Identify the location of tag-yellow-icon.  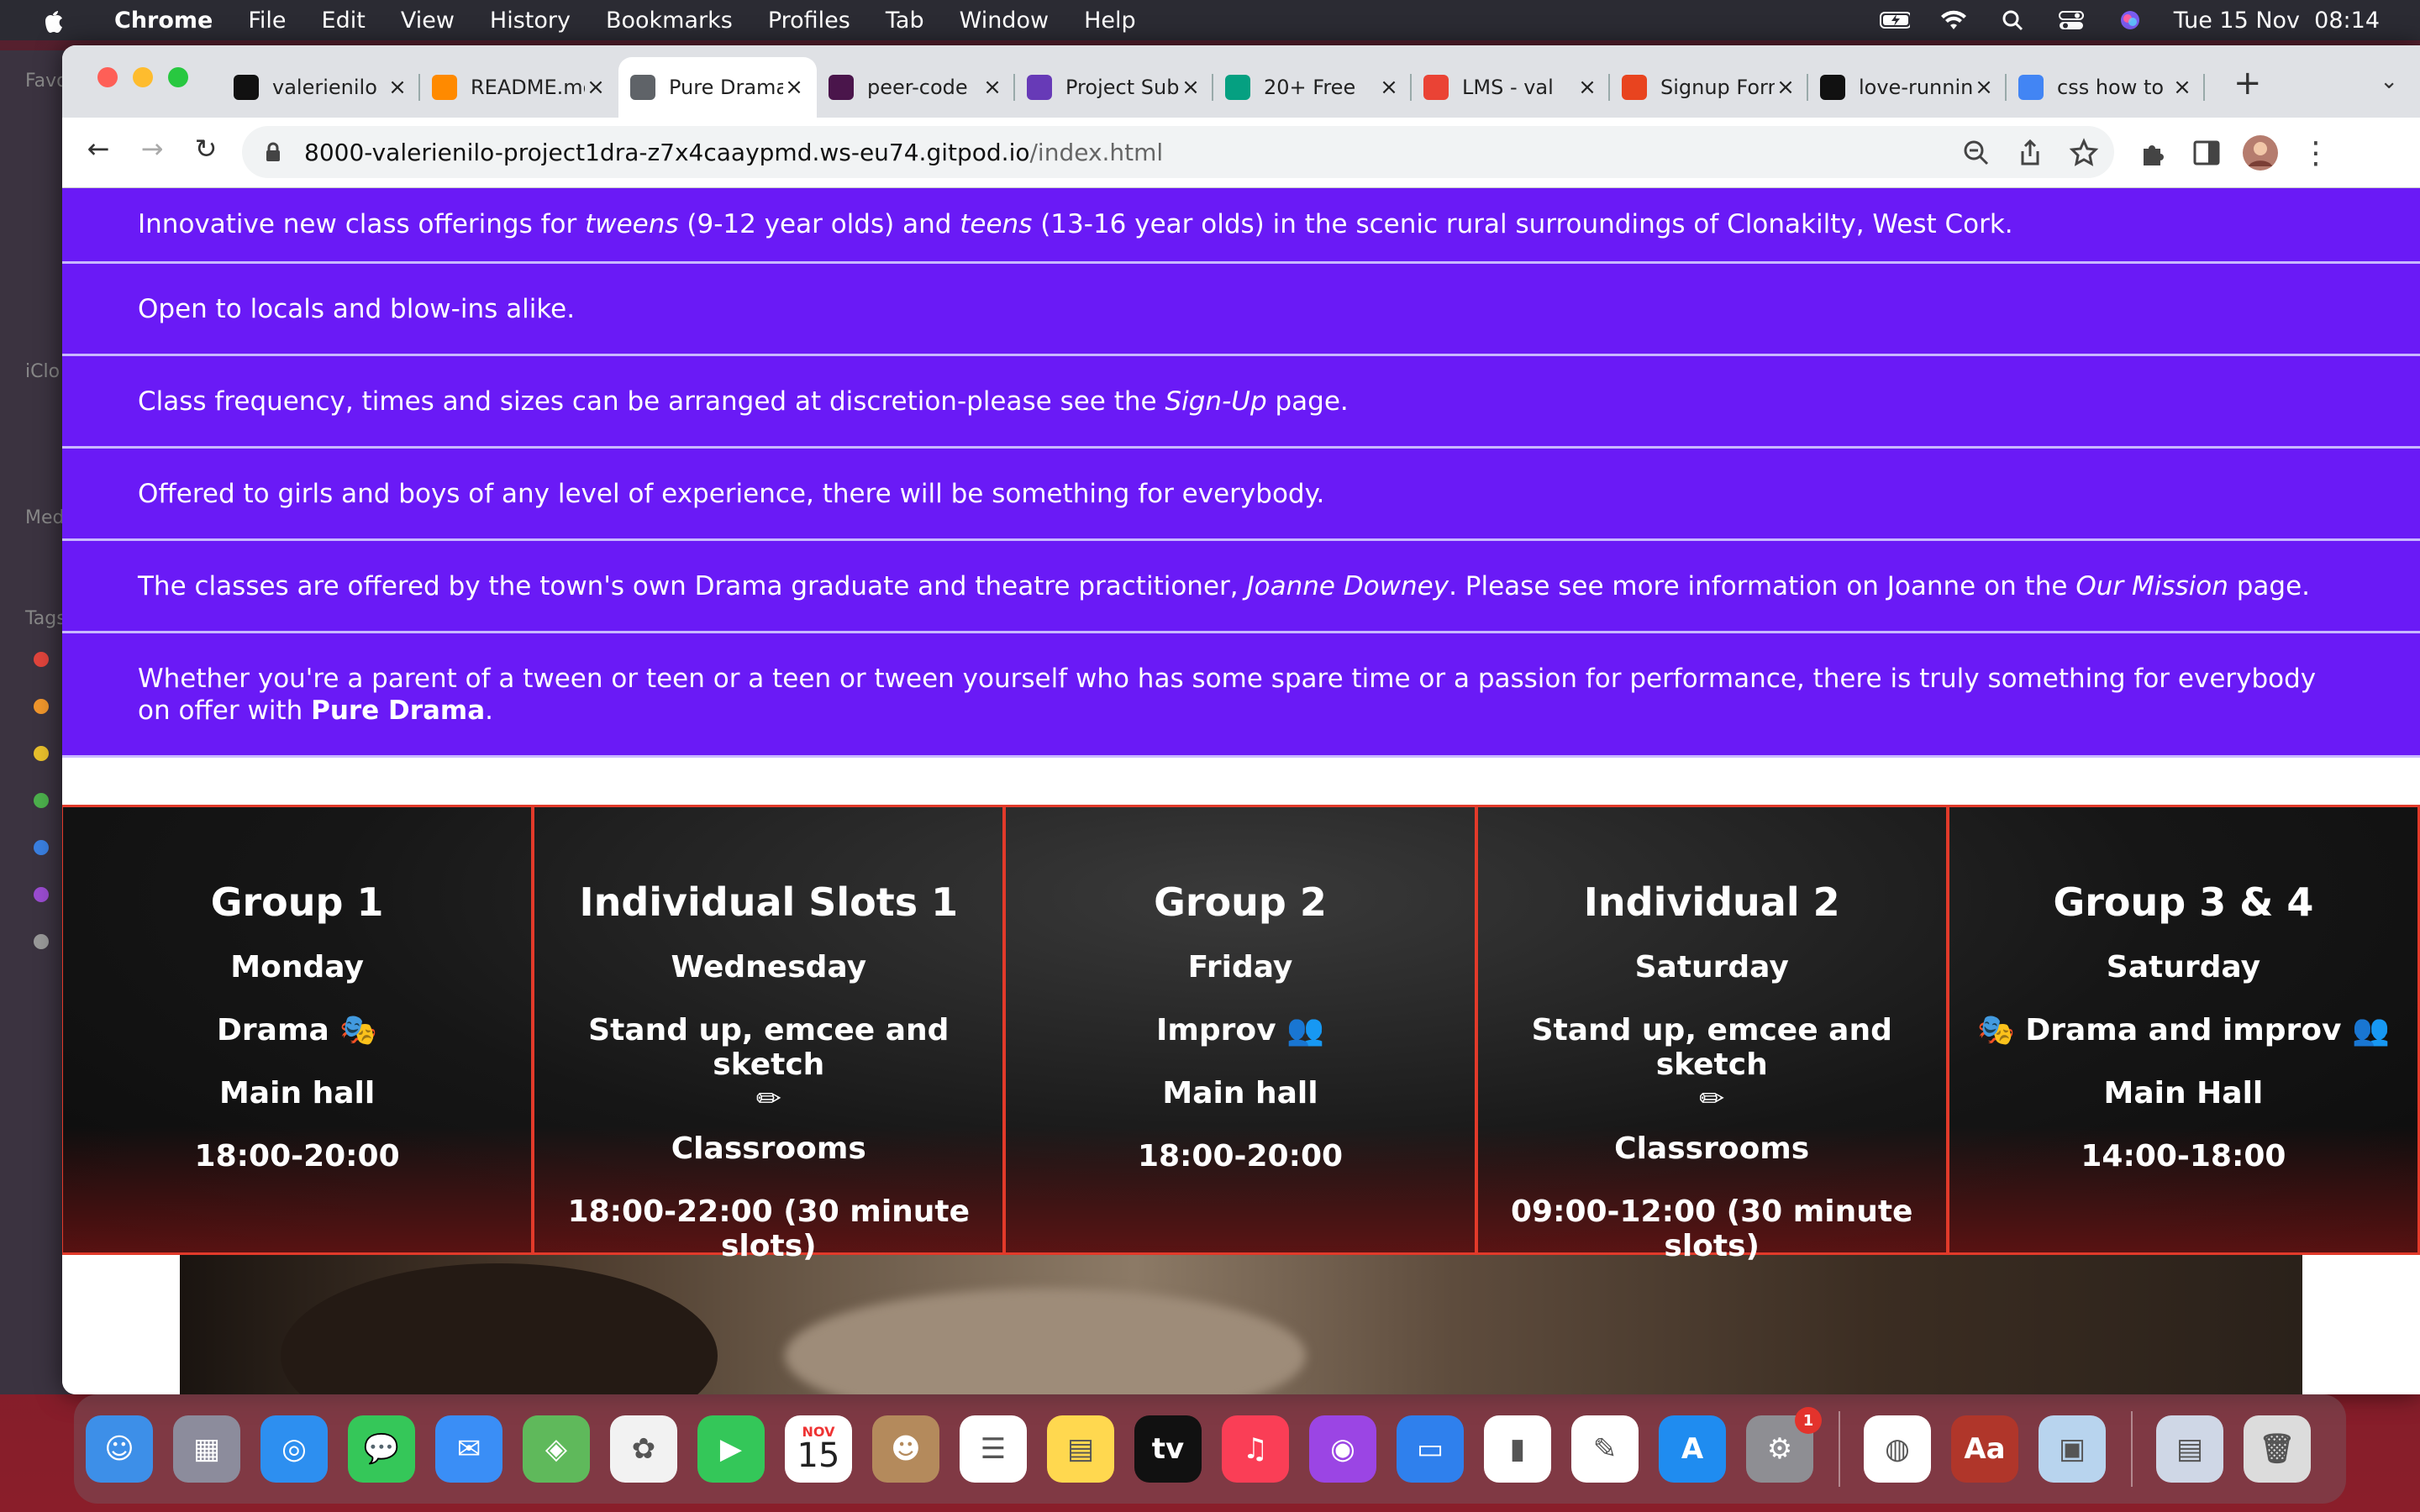
(41, 753).